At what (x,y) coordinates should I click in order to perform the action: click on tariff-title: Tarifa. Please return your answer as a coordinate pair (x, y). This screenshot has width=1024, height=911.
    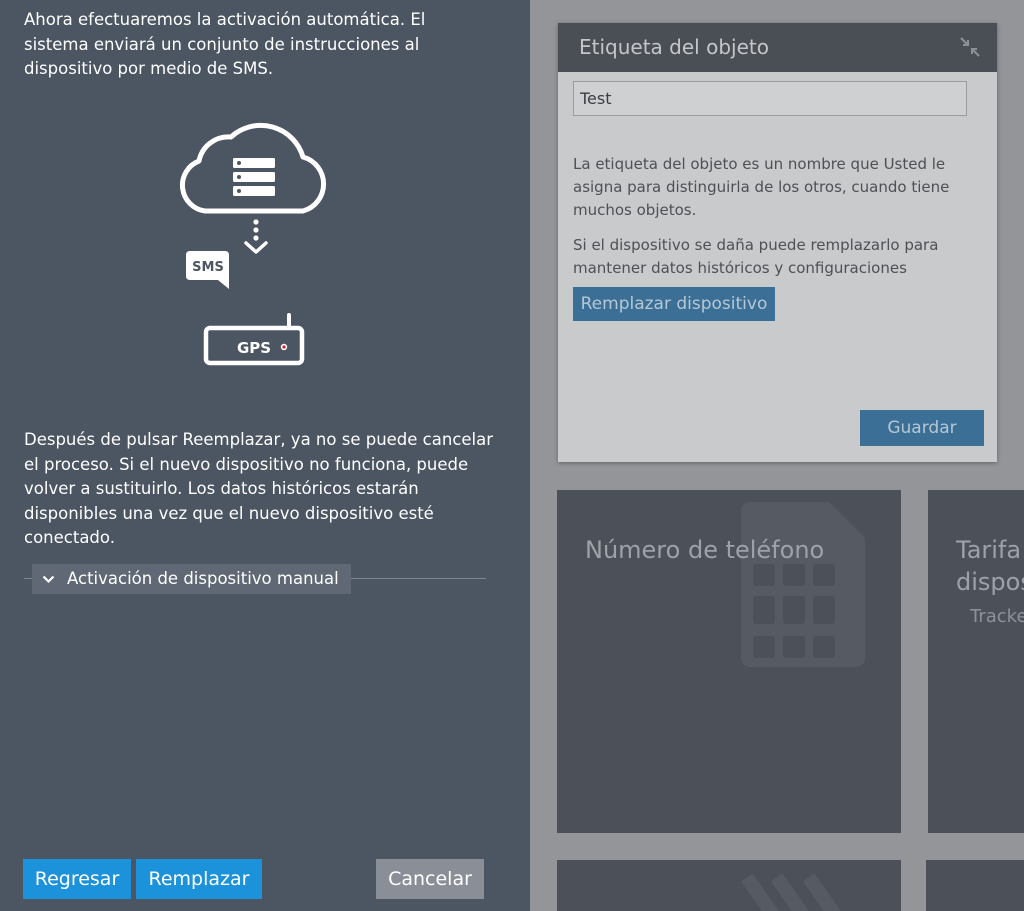
    Looking at the image, I should click on (989, 550).